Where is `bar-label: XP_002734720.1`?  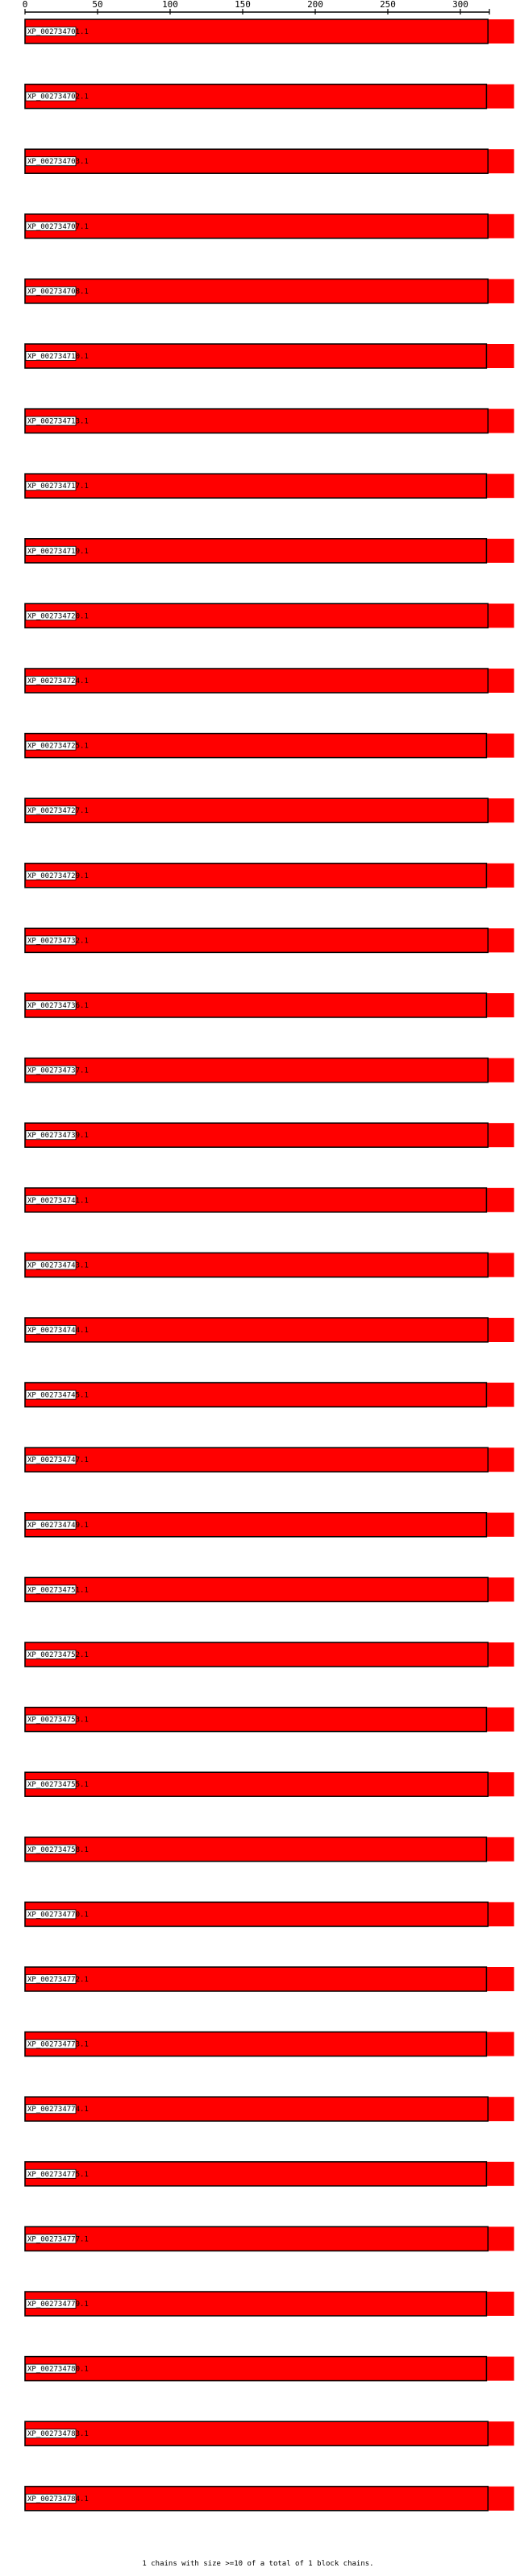 bar-label: XP_002734720.1 is located at coordinates (58, 616).